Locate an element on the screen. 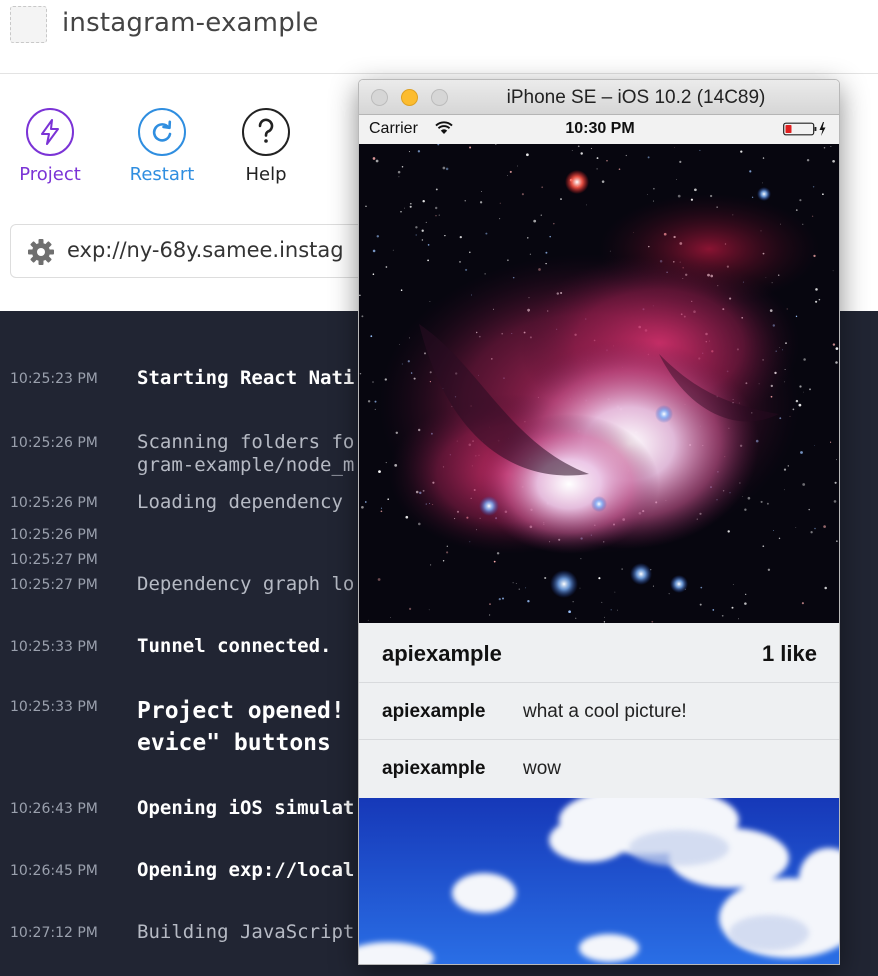  url-text: exp://ny-68y.samee.instag is located at coordinates (205, 250).